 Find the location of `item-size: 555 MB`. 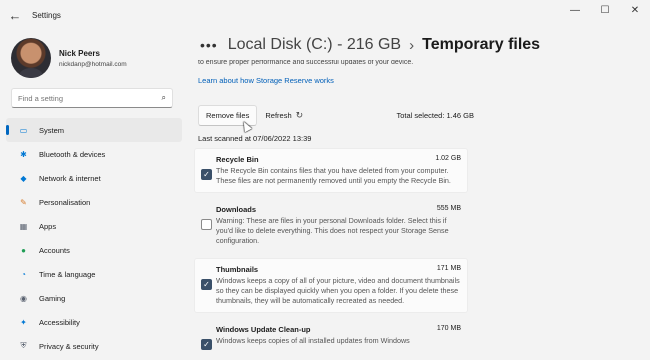

item-size: 555 MB is located at coordinates (448, 208).